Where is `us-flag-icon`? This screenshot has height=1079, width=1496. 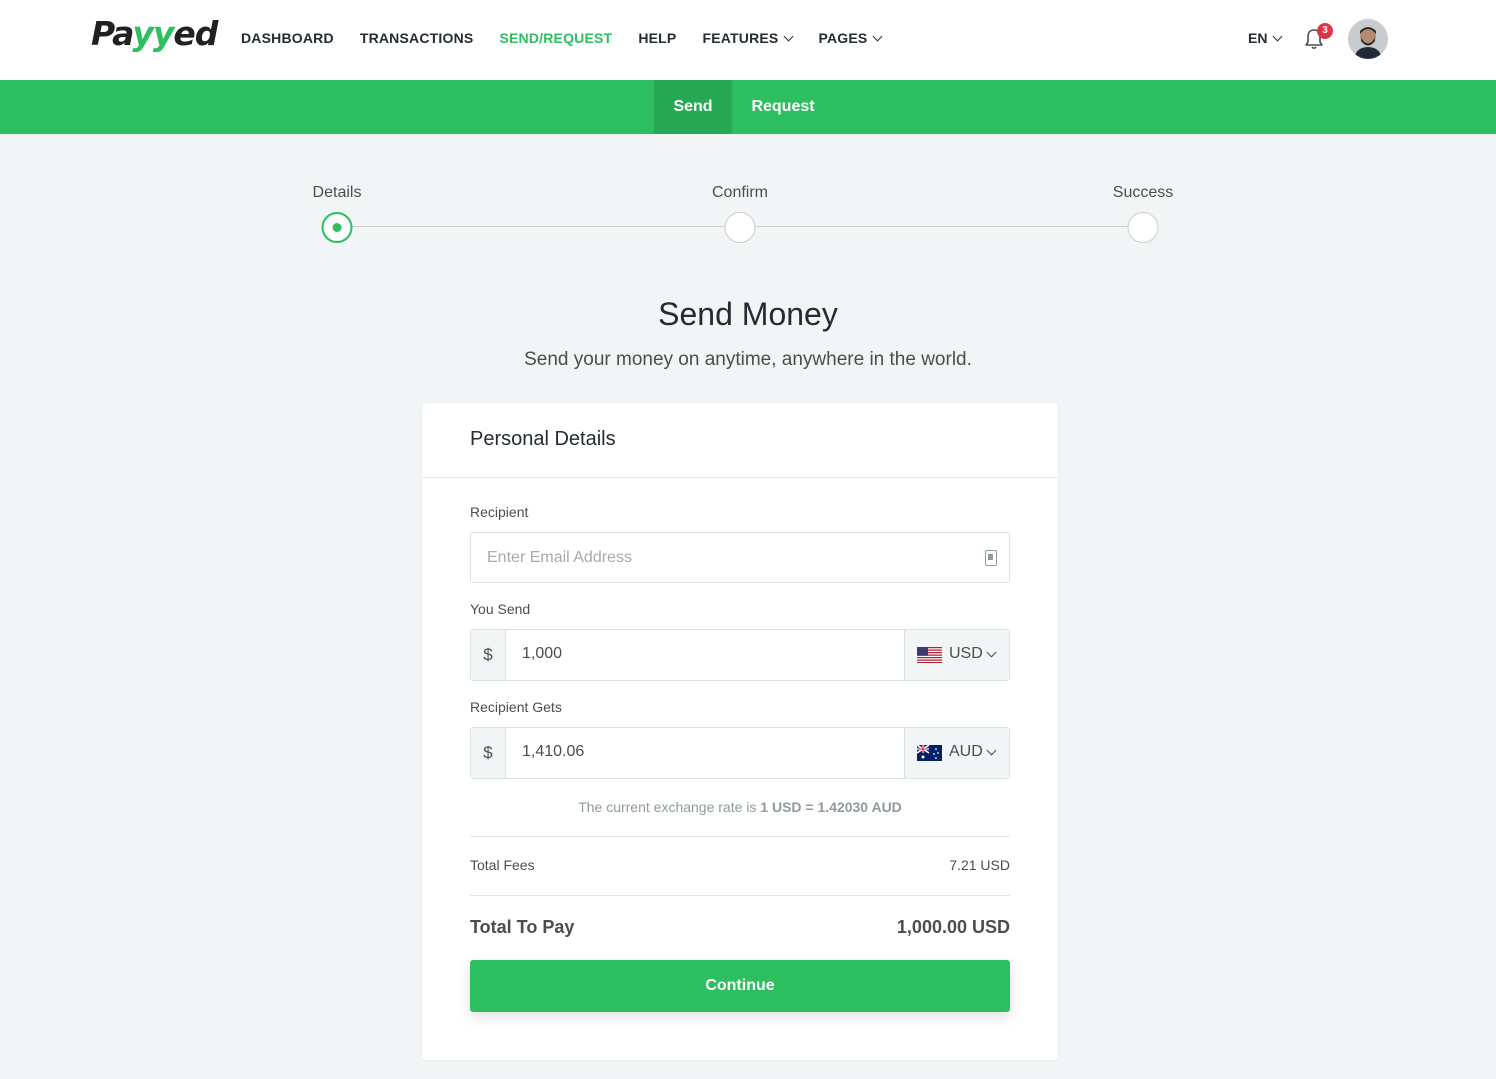
us-flag-icon is located at coordinates (929, 655).